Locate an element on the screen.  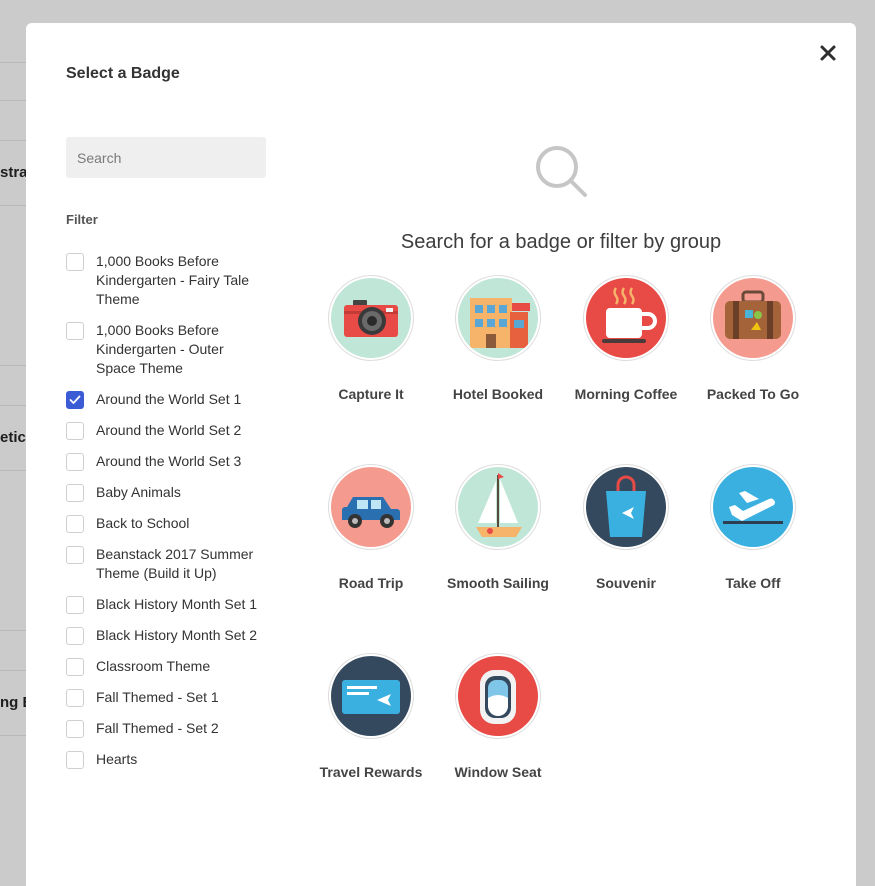
search-icon is located at coordinates (562, 174).